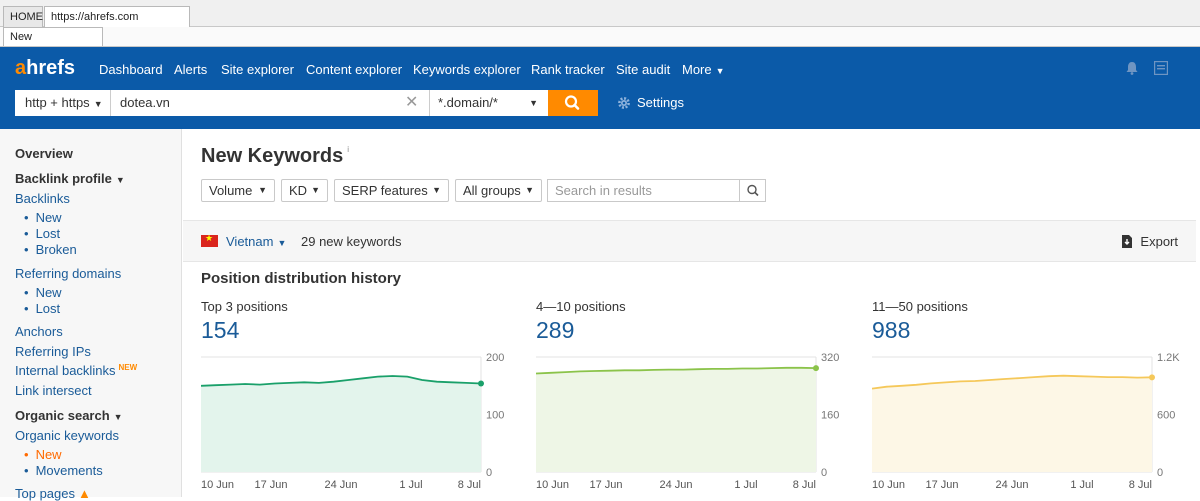  Describe the element at coordinates (1149, 241) in the screenshot. I see `export-button: Export` at that location.